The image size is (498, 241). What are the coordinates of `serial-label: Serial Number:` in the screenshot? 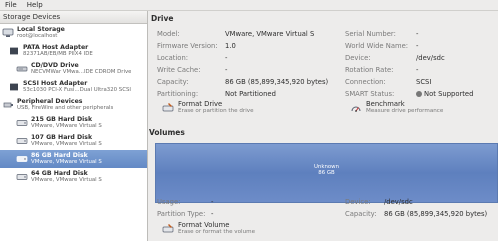 It's located at (370, 34).